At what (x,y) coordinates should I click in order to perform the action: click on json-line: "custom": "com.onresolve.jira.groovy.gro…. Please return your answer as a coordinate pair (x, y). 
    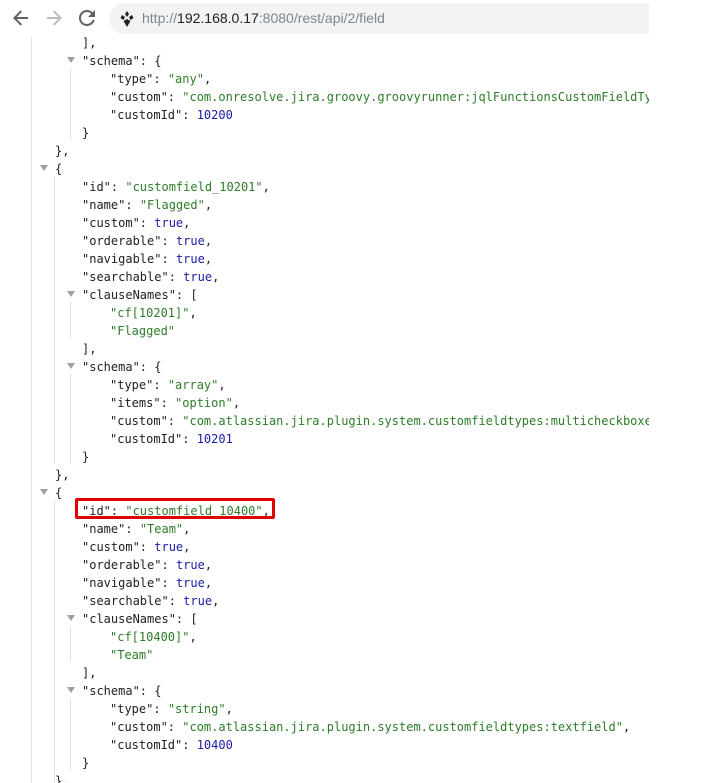
    Looking at the image, I should click on (379, 97).